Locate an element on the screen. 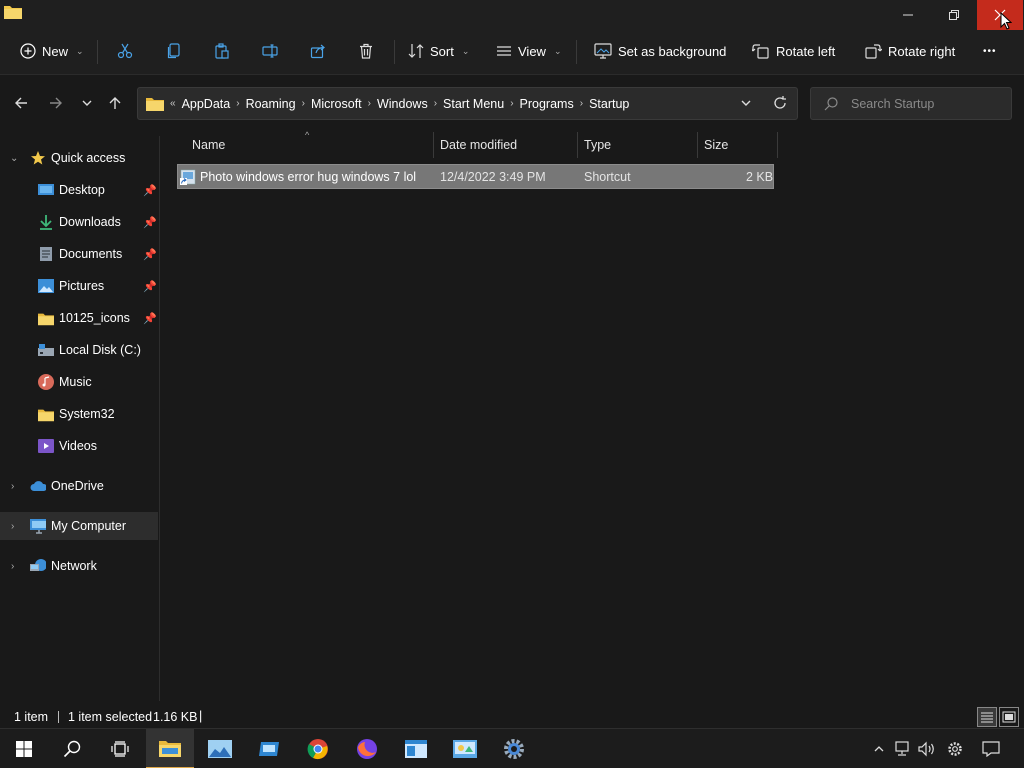  breadcrumb-roaming: Roaming is located at coordinates (271, 104).